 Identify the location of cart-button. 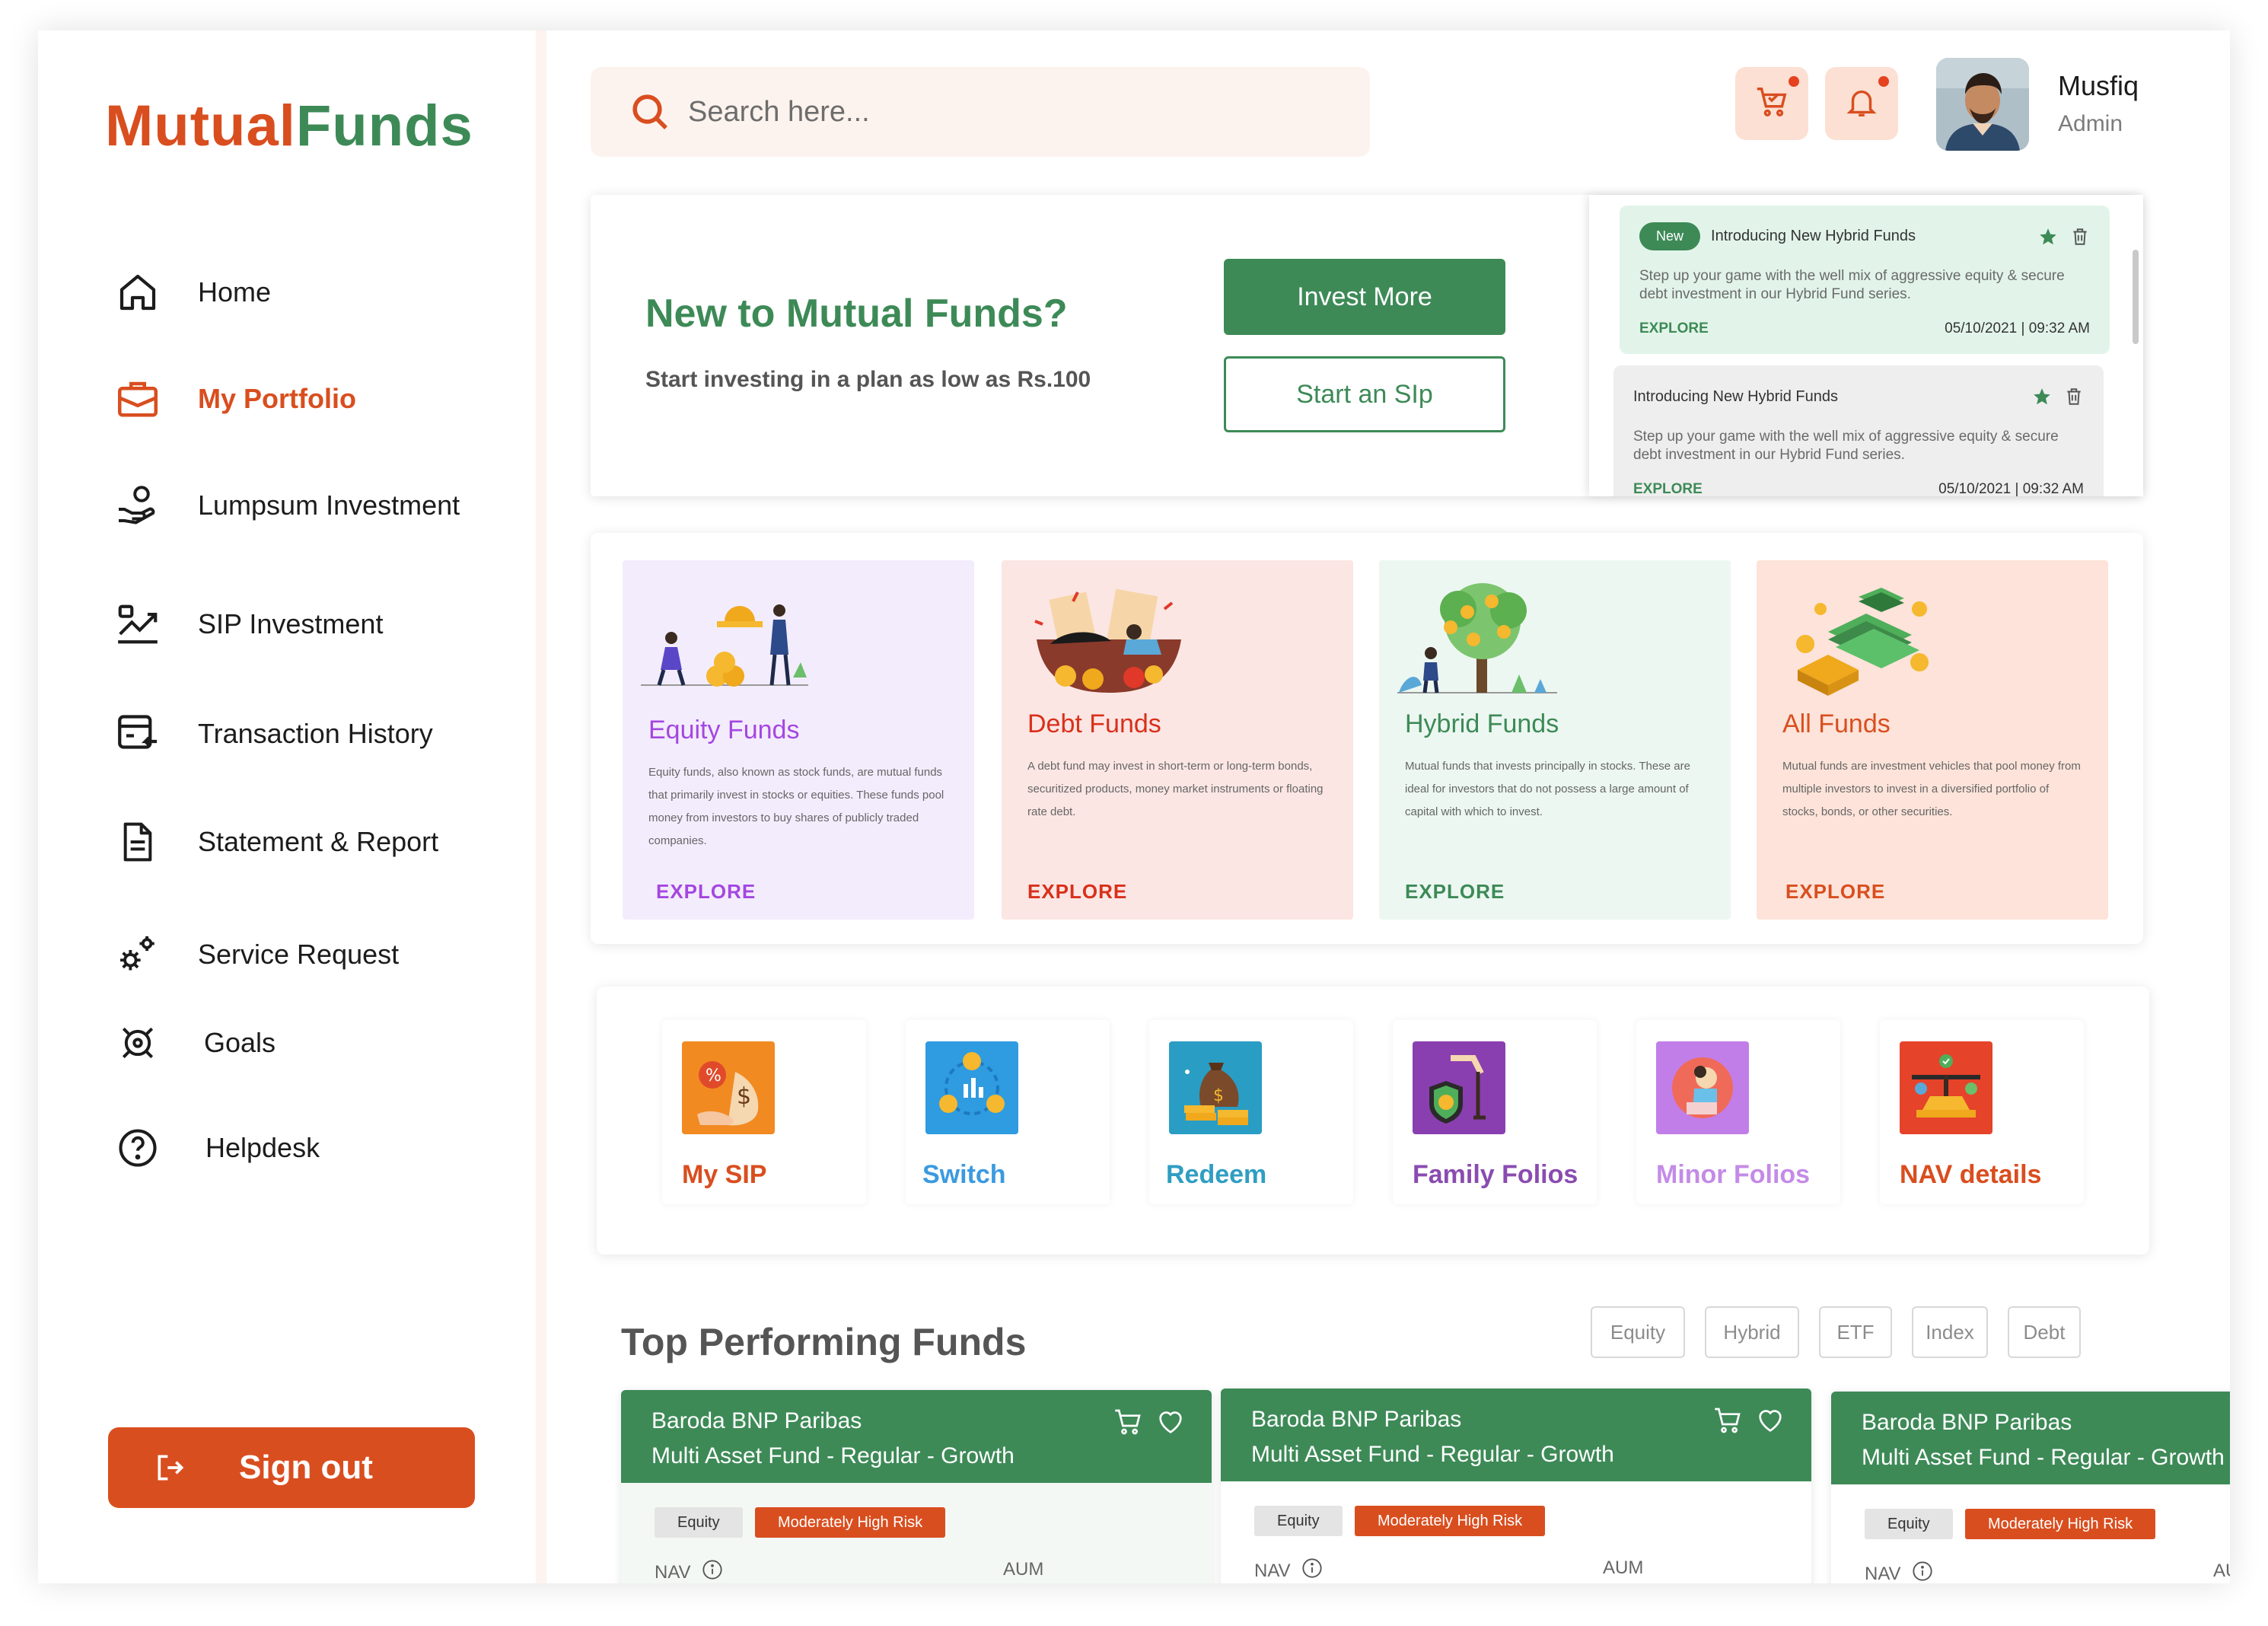
(1772, 103).